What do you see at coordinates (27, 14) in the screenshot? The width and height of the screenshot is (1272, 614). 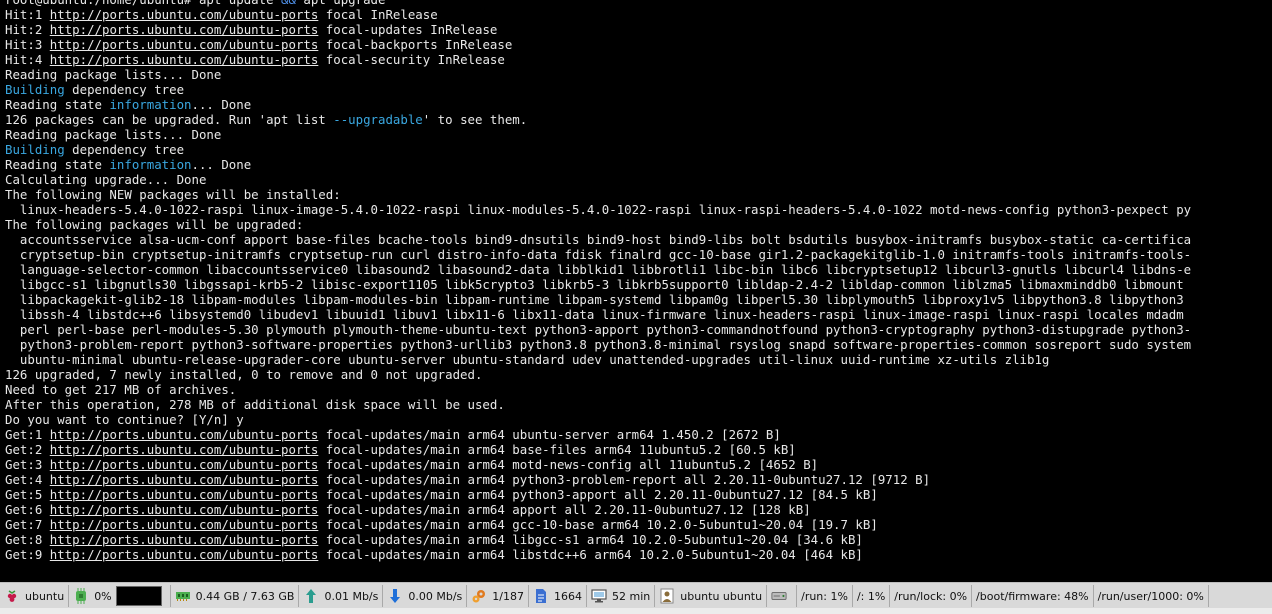 I see `terminal-text: Hit:1` at bounding box center [27, 14].